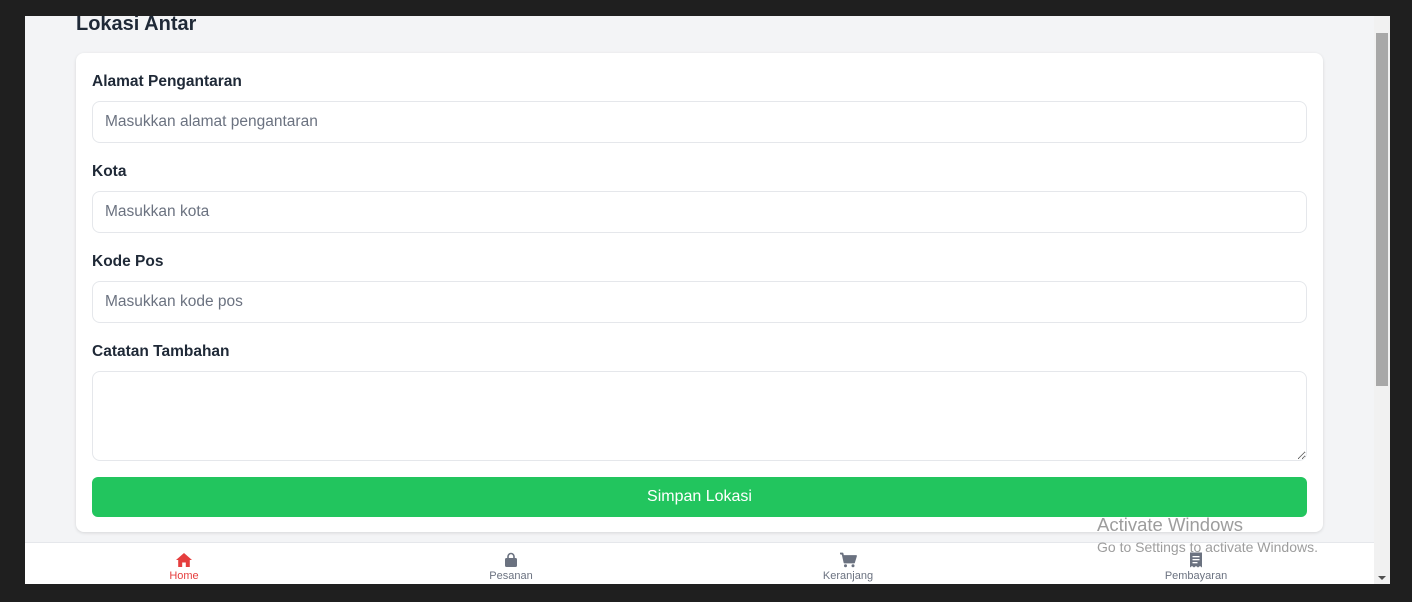 This screenshot has height=602, width=1412. I want to click on city-input, so click(699, 212).